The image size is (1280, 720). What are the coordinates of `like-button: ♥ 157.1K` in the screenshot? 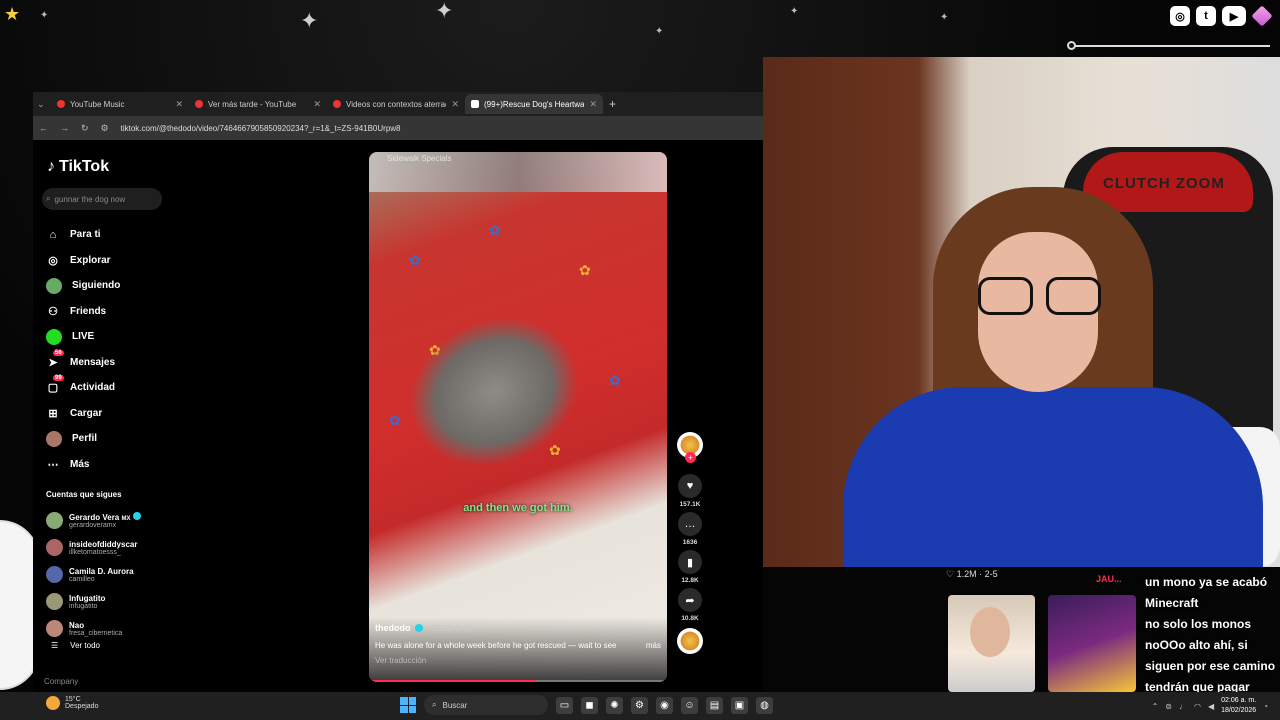 It's located at (690, 491).